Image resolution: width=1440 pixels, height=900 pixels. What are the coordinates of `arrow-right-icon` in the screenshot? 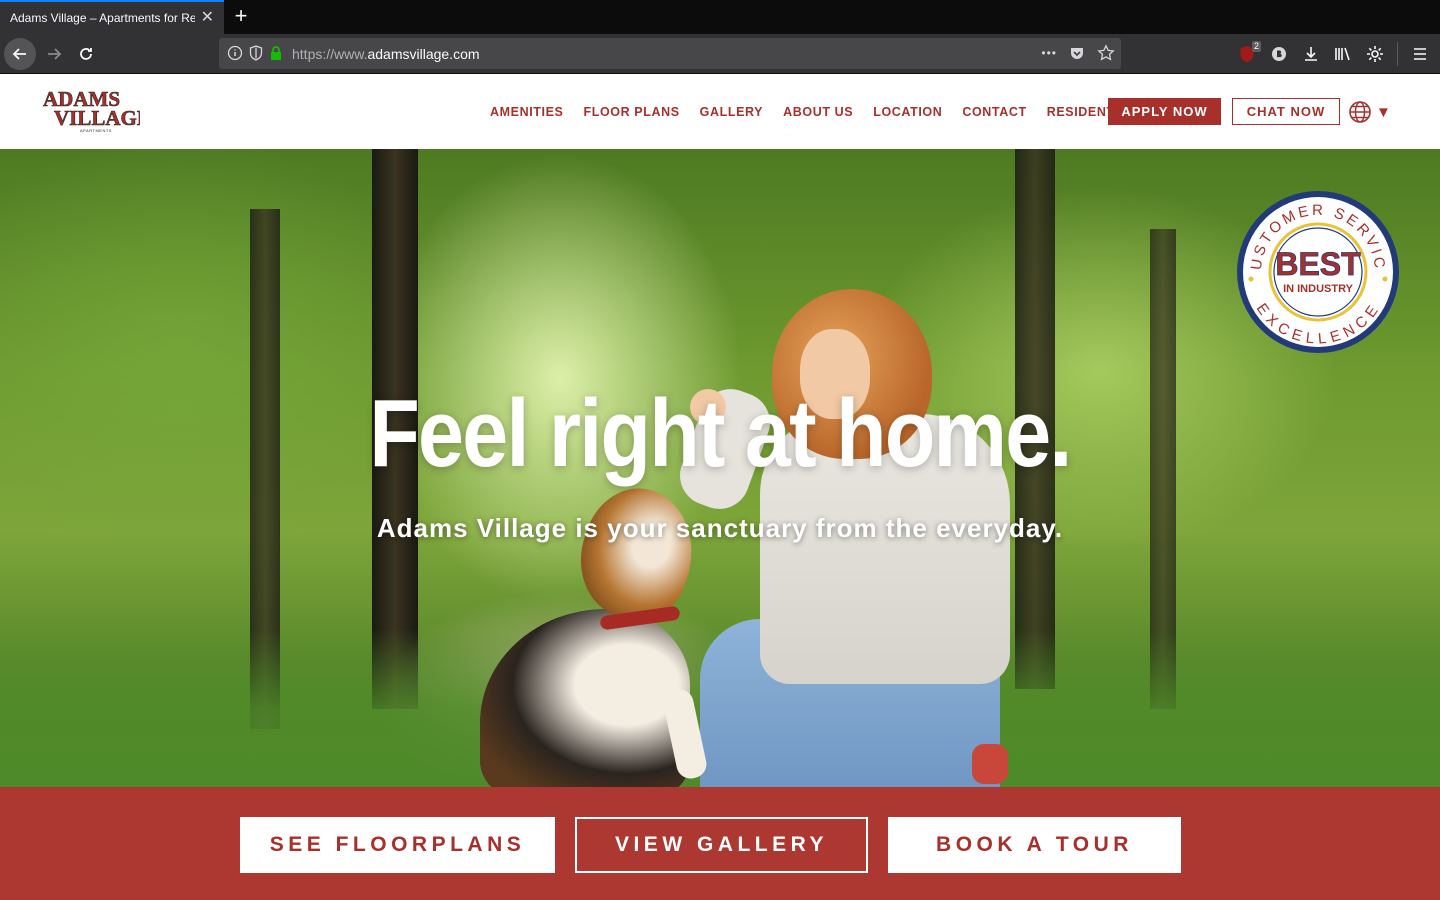 It's located at (55, 54).